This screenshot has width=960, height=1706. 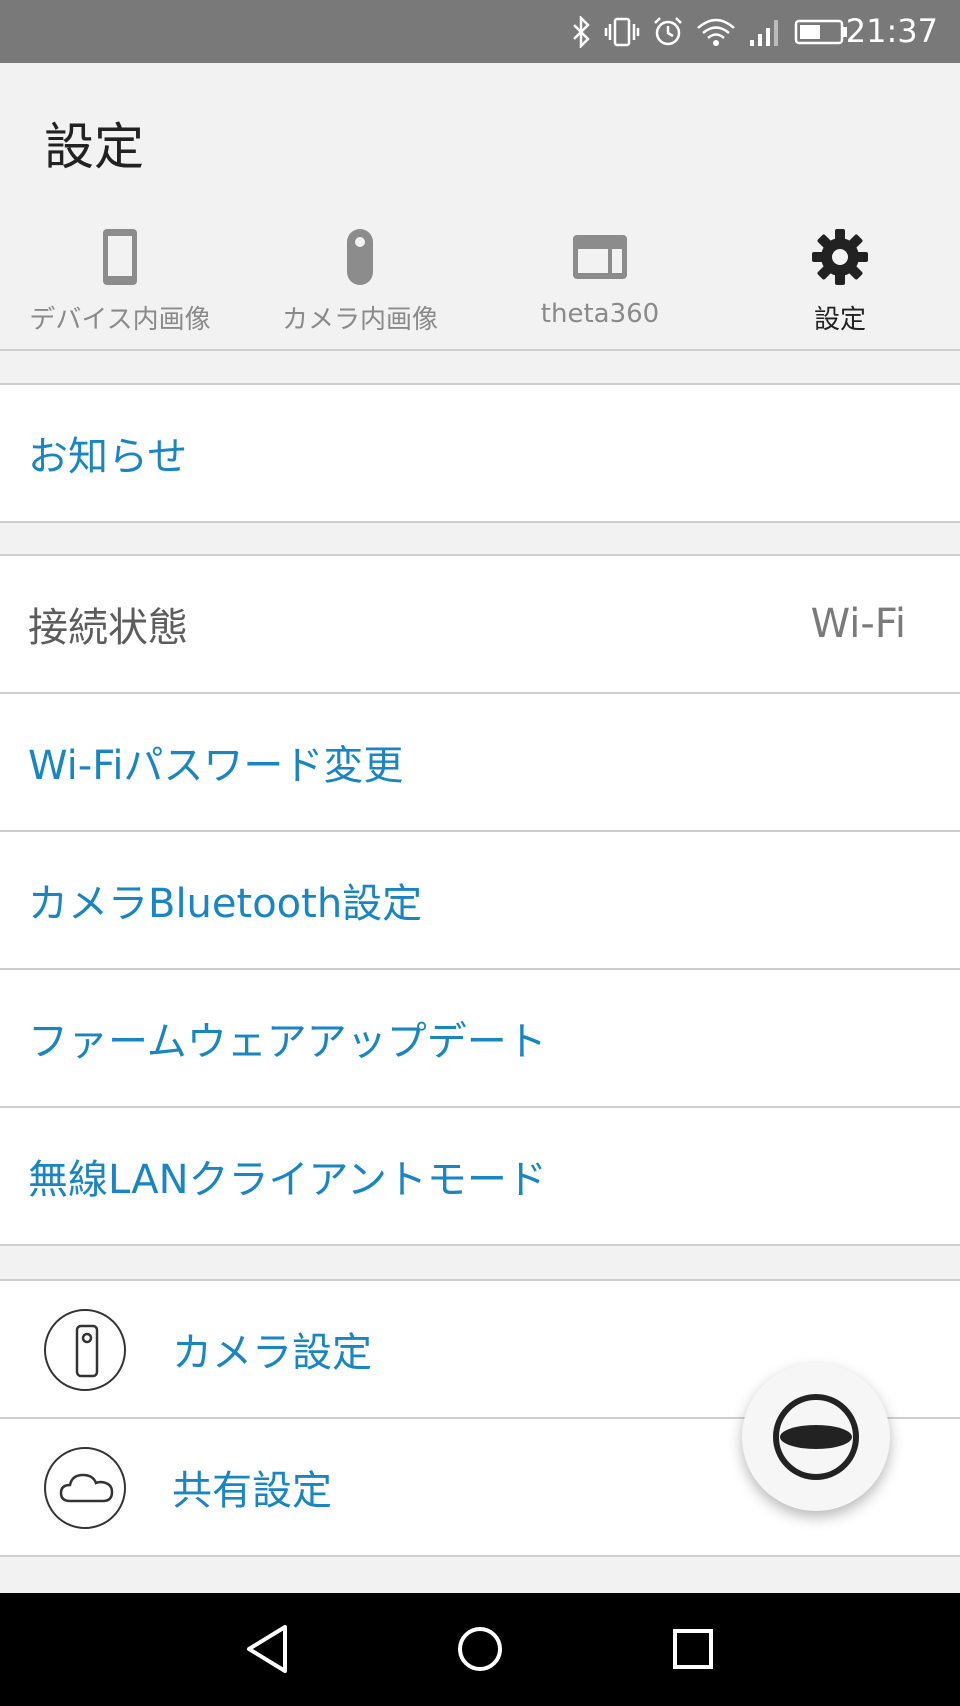 What do you see at coordinates (480, 763) in the screenshot?
I see `wifi-password-row: Wi-Fiパスワード変更` at bounding box center [480, 763].